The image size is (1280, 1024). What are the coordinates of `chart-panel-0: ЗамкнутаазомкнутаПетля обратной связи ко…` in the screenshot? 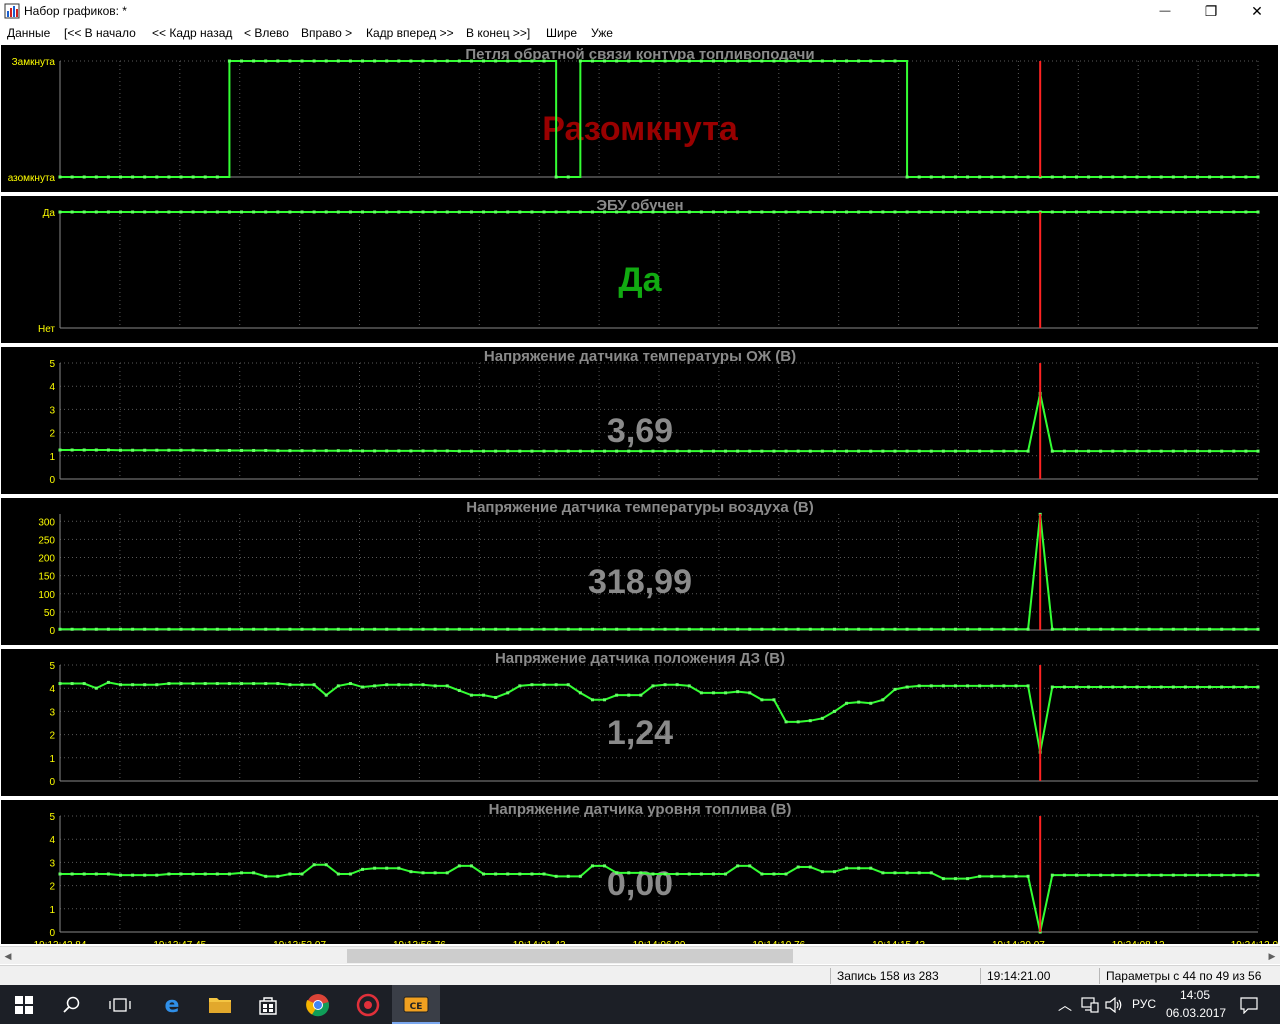 It's located at (639, 118).